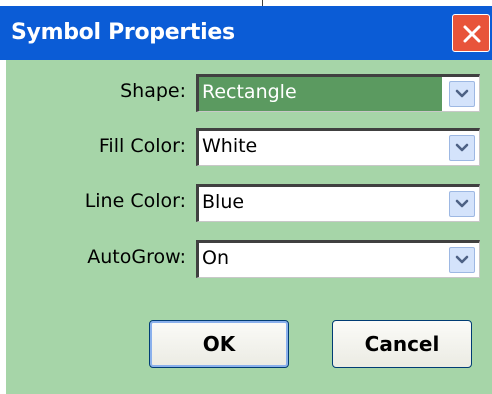 This screenshot has width=492, height=394. What do you see at coordinates (123, 32) in the screenshot?
I see `dialog-title: Symbol Properties` at bounding box center [123, 32].